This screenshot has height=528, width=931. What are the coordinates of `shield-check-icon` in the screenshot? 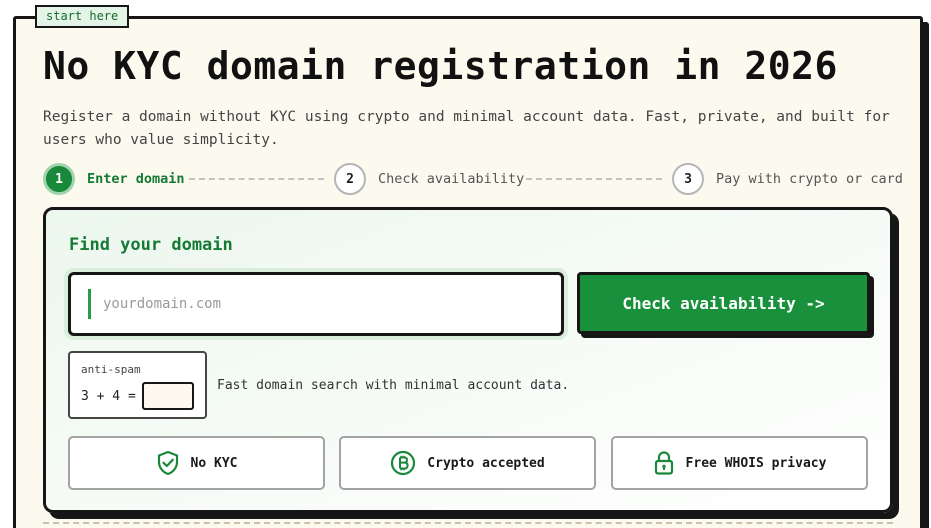 It's located at (168, 463).